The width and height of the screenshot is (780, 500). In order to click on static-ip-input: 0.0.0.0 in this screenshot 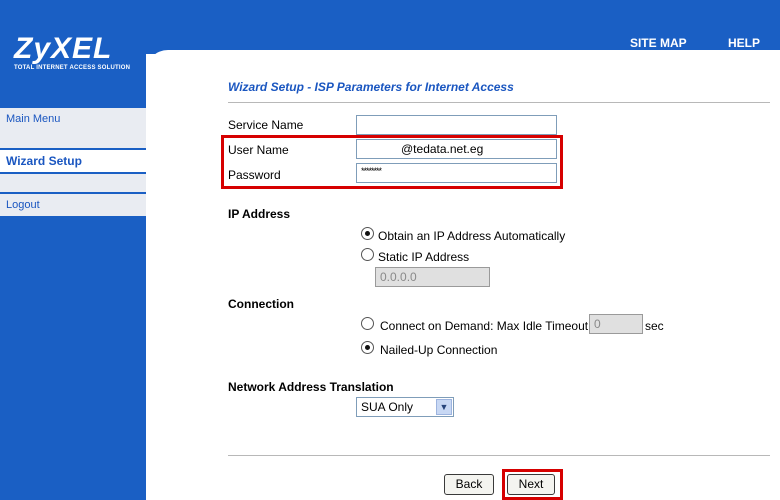, I will do `click(432, 277)`.